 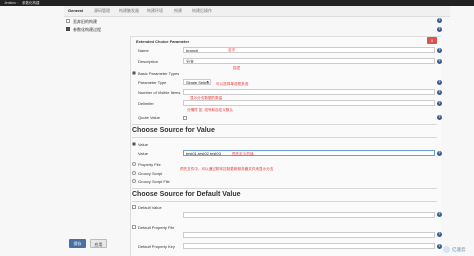 I want to click on config-tab-bar: General 源码管理 构建触发器 构建环境 构建 构建后操作, so click(x=257, y=11).